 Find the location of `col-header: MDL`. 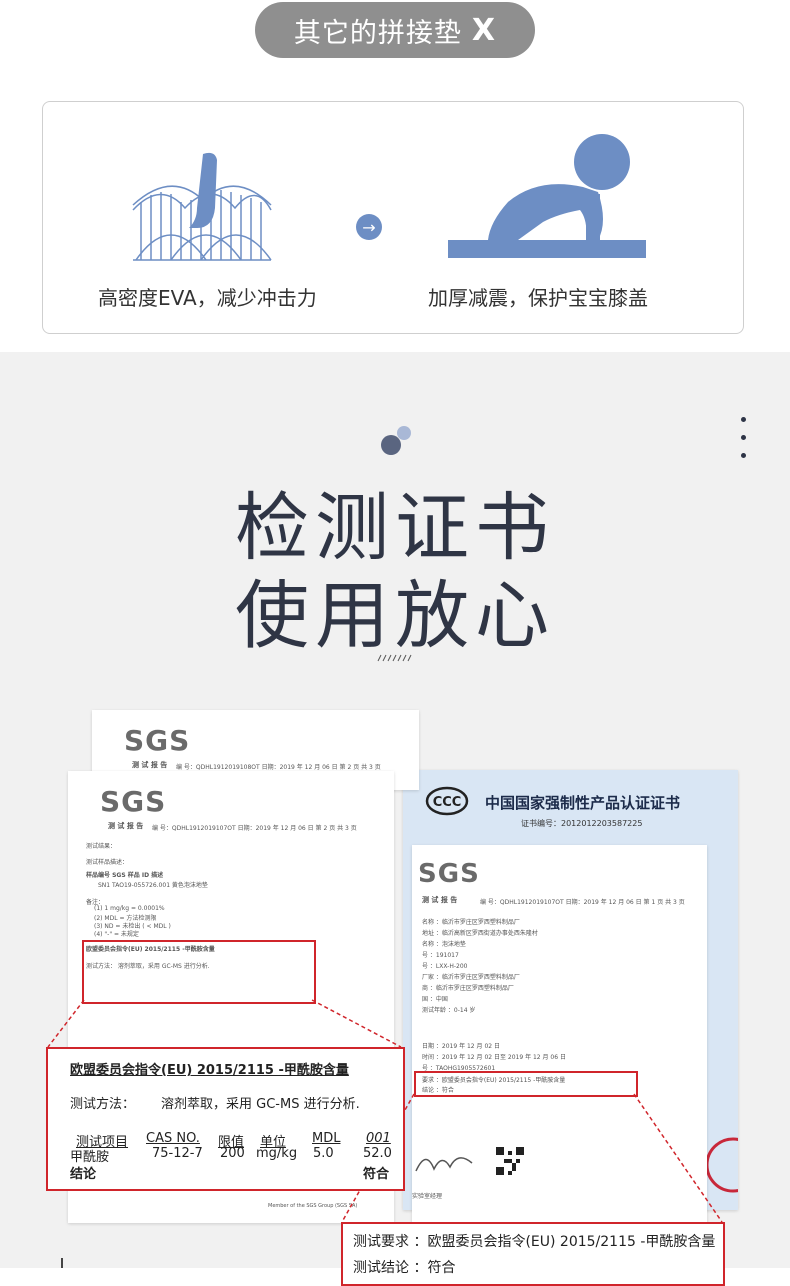

col-header: MDL is located at coordinates (326, 1138).